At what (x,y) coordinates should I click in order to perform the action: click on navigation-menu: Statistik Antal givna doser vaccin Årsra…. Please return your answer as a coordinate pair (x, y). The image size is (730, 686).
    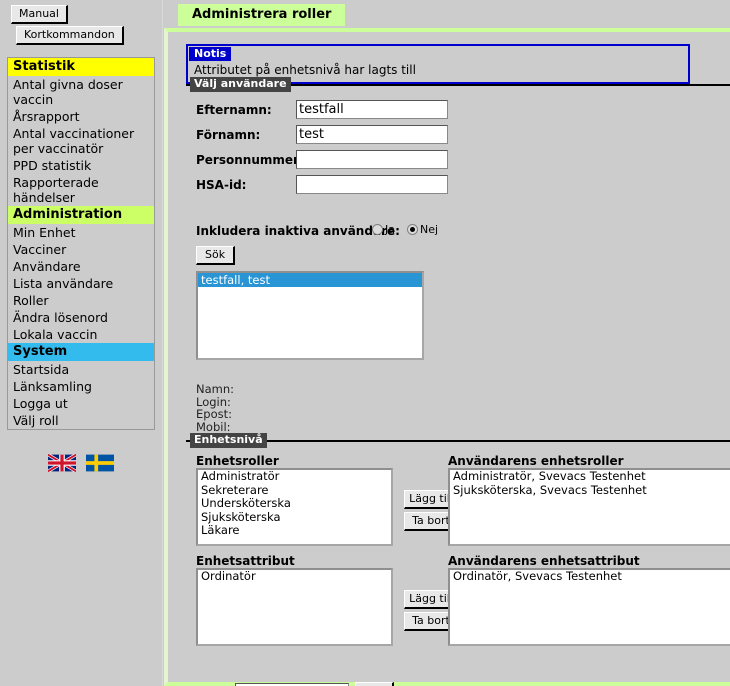
    Looking at the image, I should click on (81, 243).